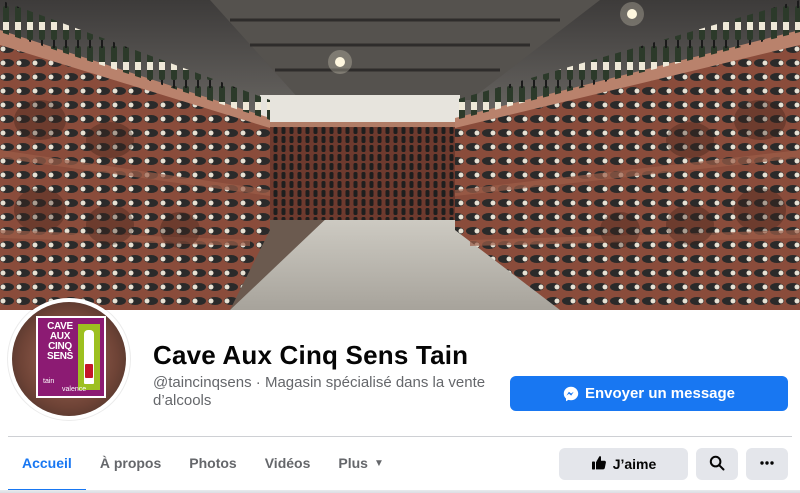  Describe the element at coordinates (49, 381) in the screenshot. I see `logo-tain: tain` at that location.